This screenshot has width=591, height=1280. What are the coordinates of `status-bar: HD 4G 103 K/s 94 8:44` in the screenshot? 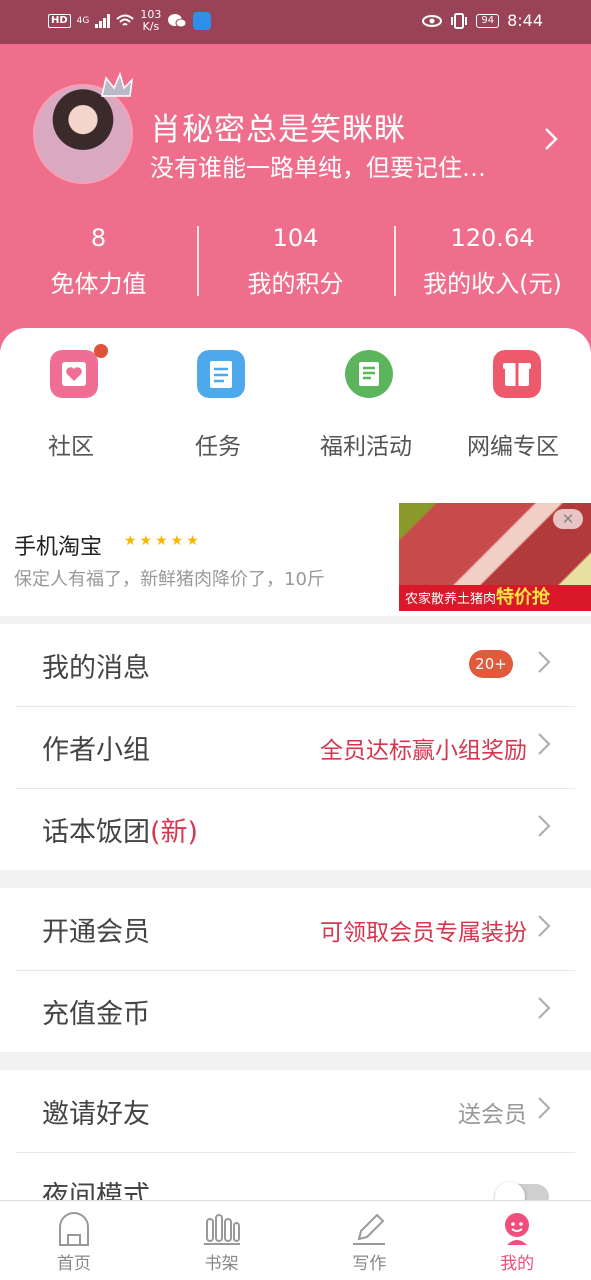 It's located at (295, 22).